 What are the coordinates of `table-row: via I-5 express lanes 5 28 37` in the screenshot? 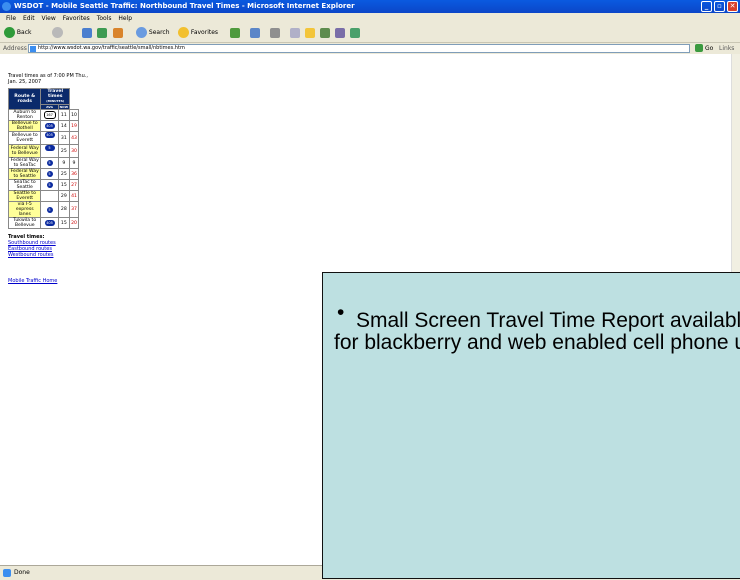 It's located at (43, 209).